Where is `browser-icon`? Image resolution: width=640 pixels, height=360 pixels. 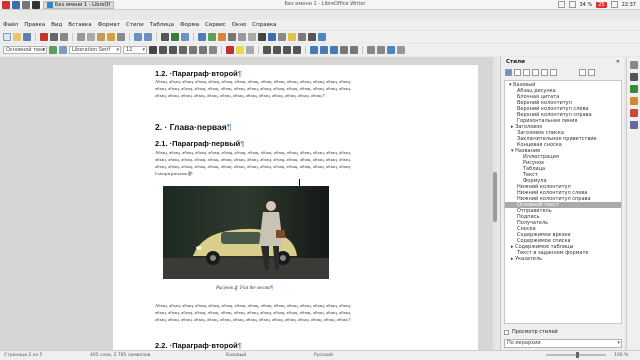
browser-icon is located at coordinates (16, 4).